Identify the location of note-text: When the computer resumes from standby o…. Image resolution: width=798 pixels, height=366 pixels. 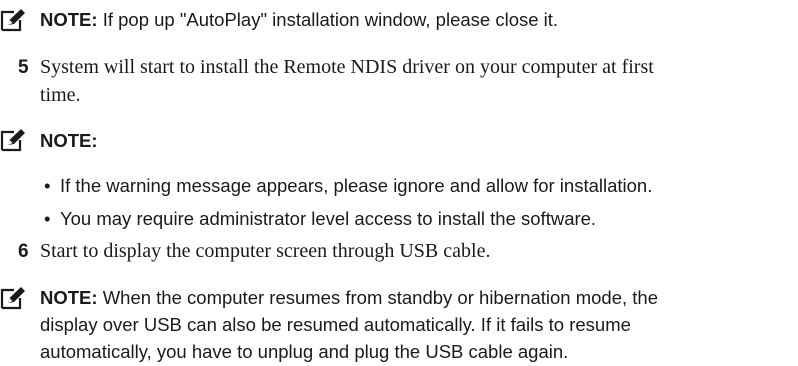
(377, 297).